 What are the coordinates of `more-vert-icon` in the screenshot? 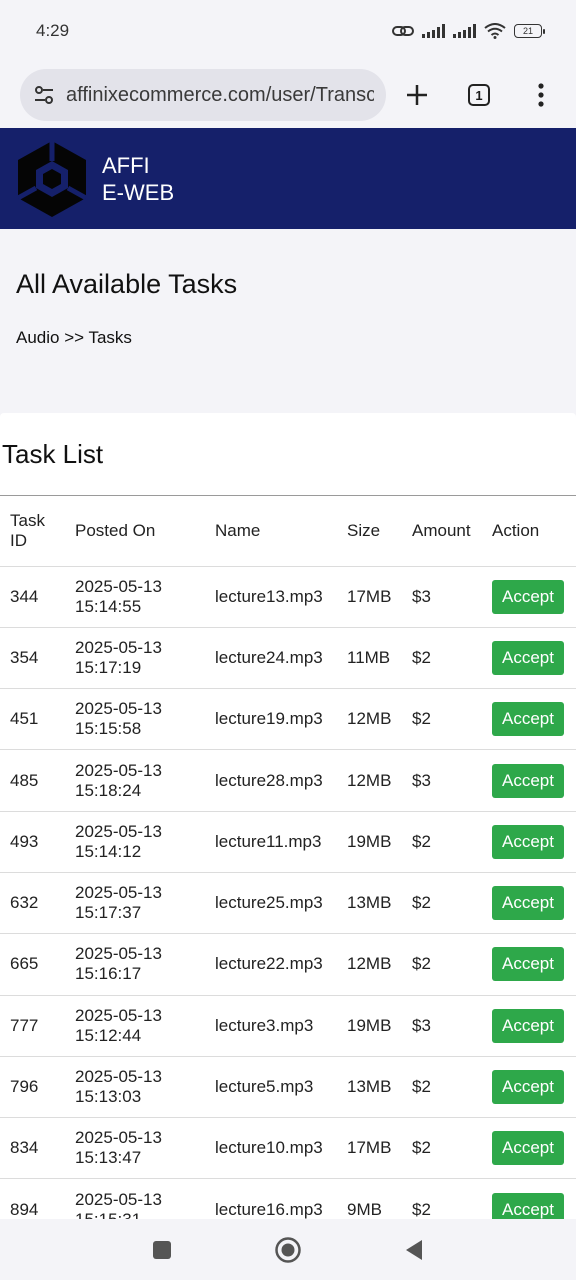 It's located at (541, 95).